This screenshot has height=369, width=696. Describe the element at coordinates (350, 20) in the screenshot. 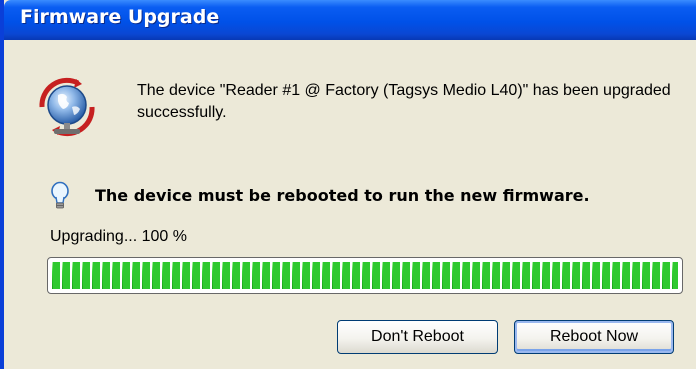

I see `title-bar: Firmware Upgrade` at that location.